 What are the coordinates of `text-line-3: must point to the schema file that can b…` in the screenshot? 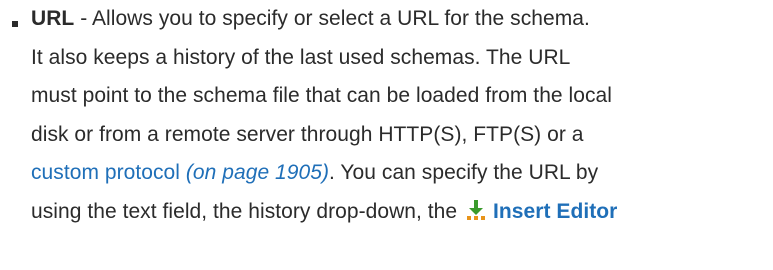 It's located at (321, 95).